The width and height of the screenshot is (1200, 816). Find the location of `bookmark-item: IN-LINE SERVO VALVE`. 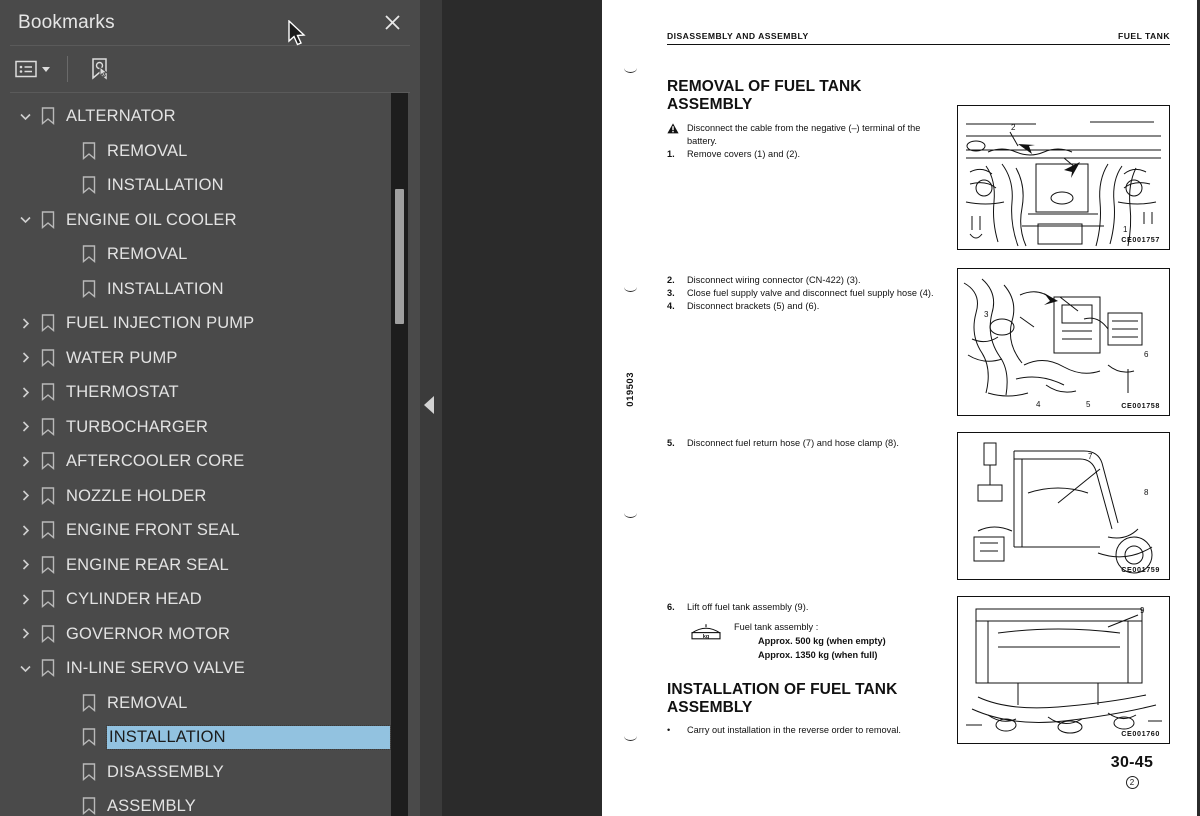

bookmark-item: IN-LINE SERVO VALVE is located at coordinates (196, 668).